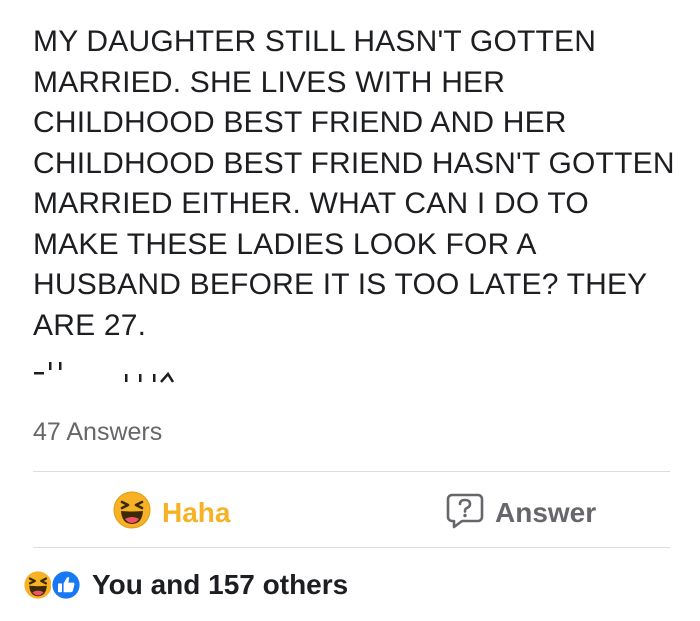 This screenshot has width=700, height=621. Describe the element at coordinates (300, 122) in the screenshot. I see `post-line: CHILDHOOD BEST FRIEND AND HER` at that location.